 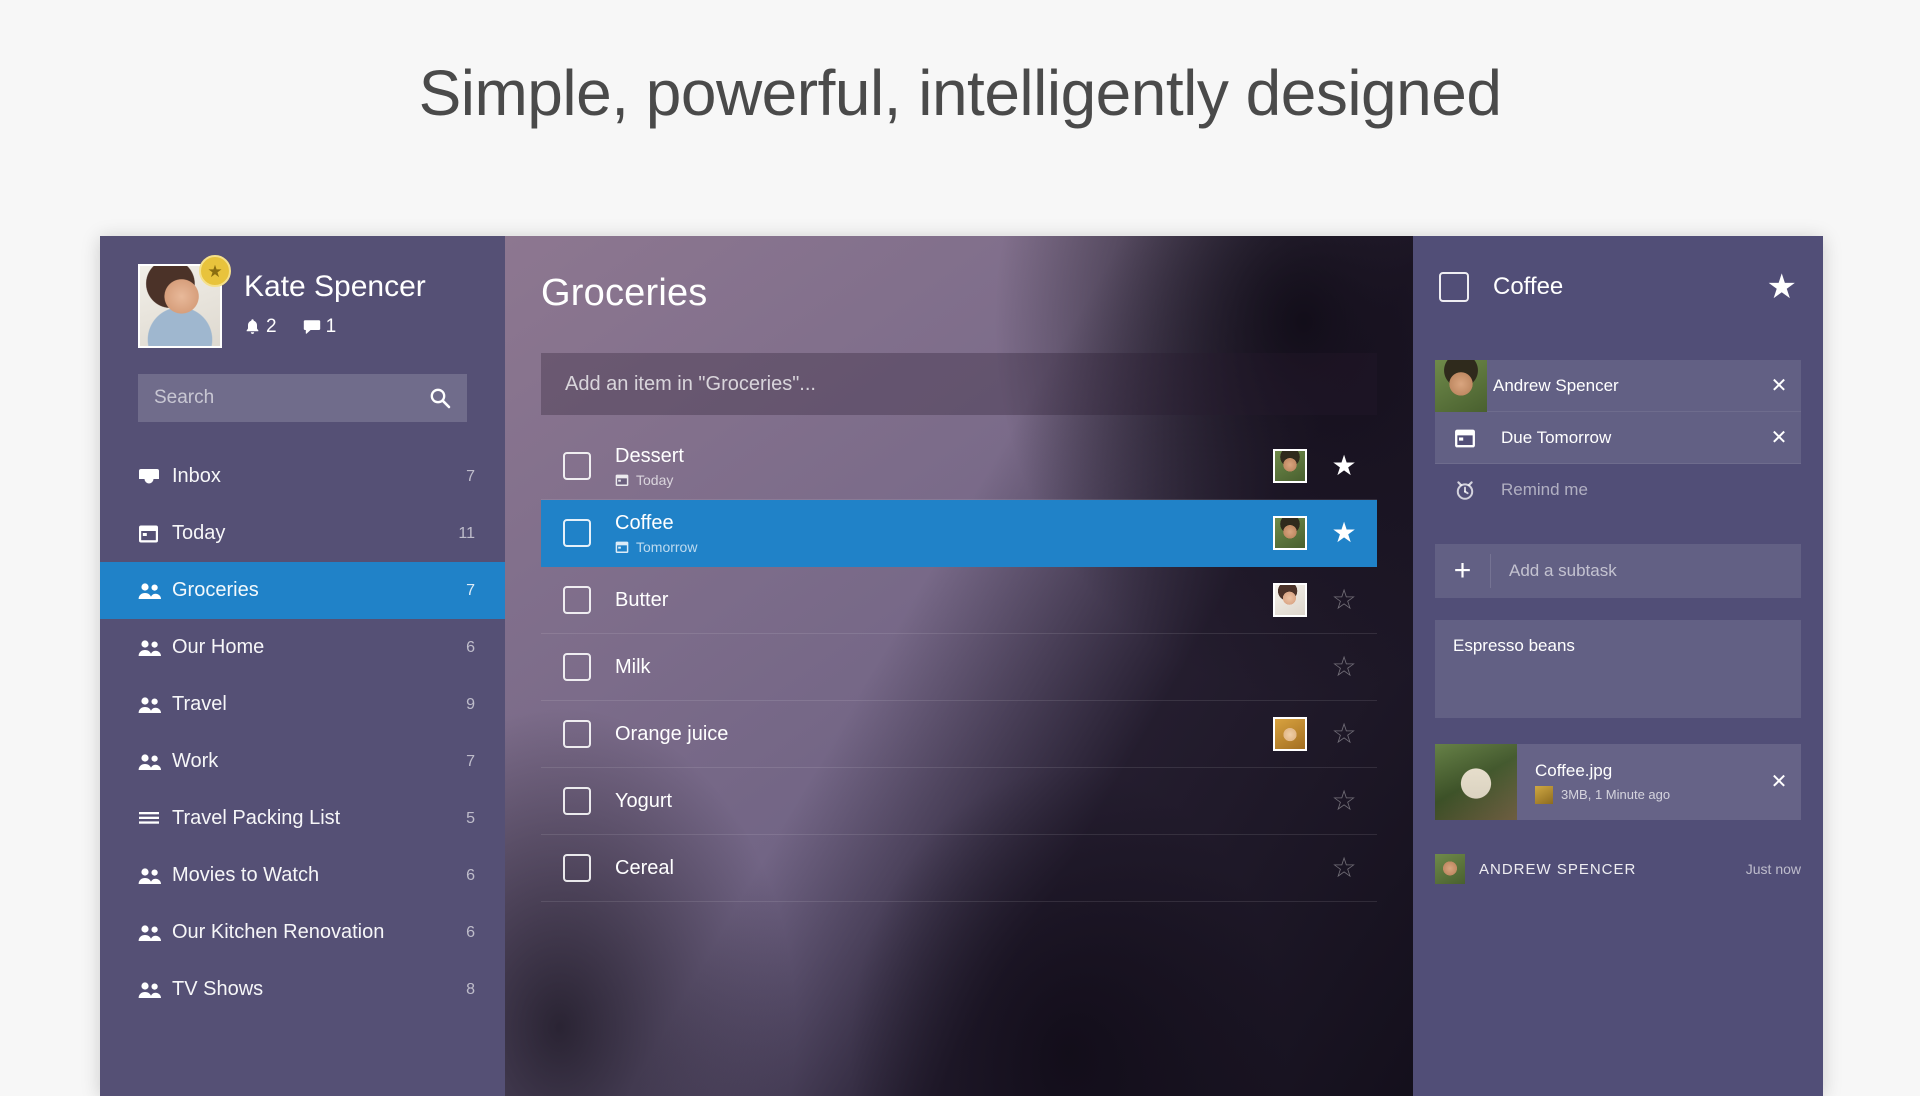 I want to click on add-item-input, so click(x=959, y=384).